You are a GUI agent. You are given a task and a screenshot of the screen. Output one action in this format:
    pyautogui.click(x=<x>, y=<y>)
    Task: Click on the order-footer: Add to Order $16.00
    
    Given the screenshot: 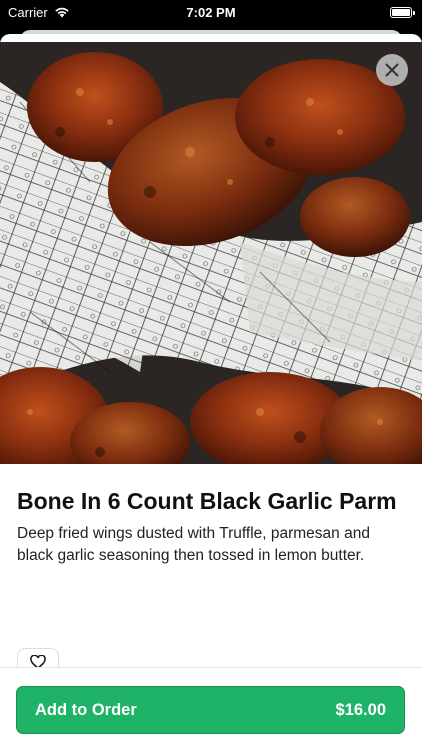 What is the action you would take?
    pyautogui.click(x=211, y=708)
    